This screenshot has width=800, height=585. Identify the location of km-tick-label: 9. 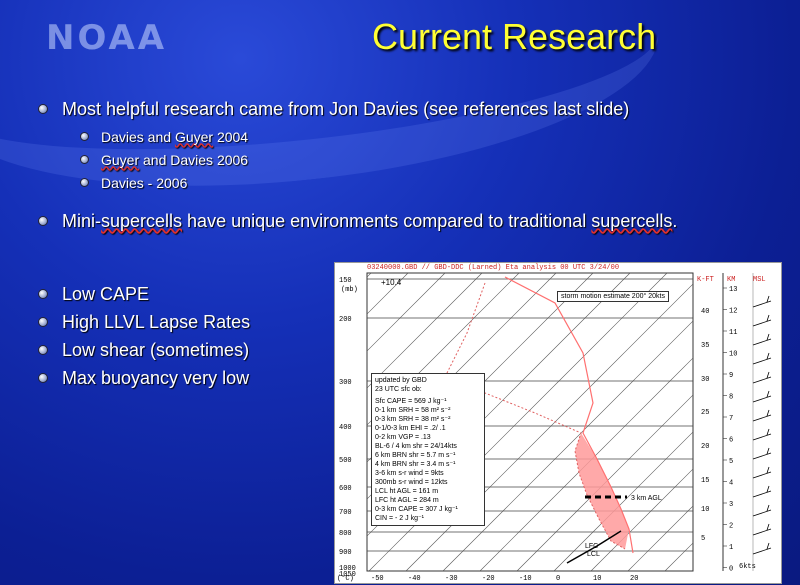
(731, 376).